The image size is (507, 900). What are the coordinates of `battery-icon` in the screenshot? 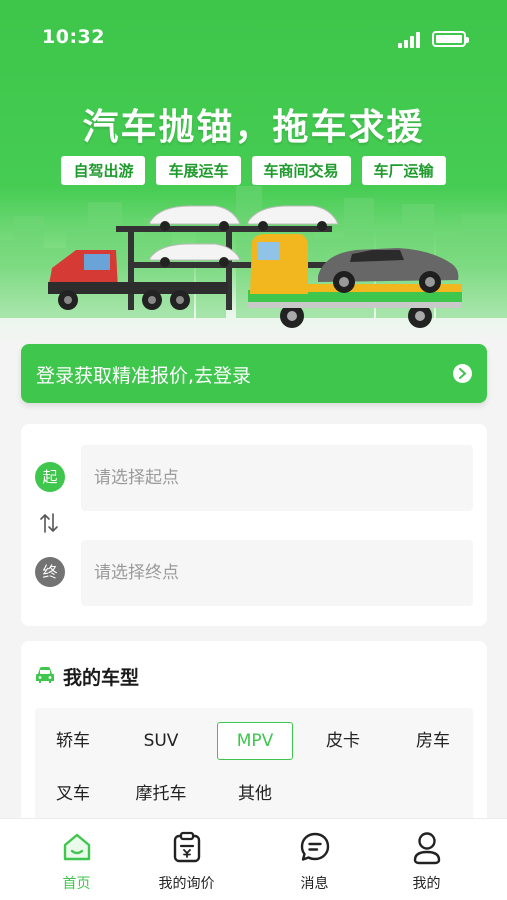 It's located at (450, 39).